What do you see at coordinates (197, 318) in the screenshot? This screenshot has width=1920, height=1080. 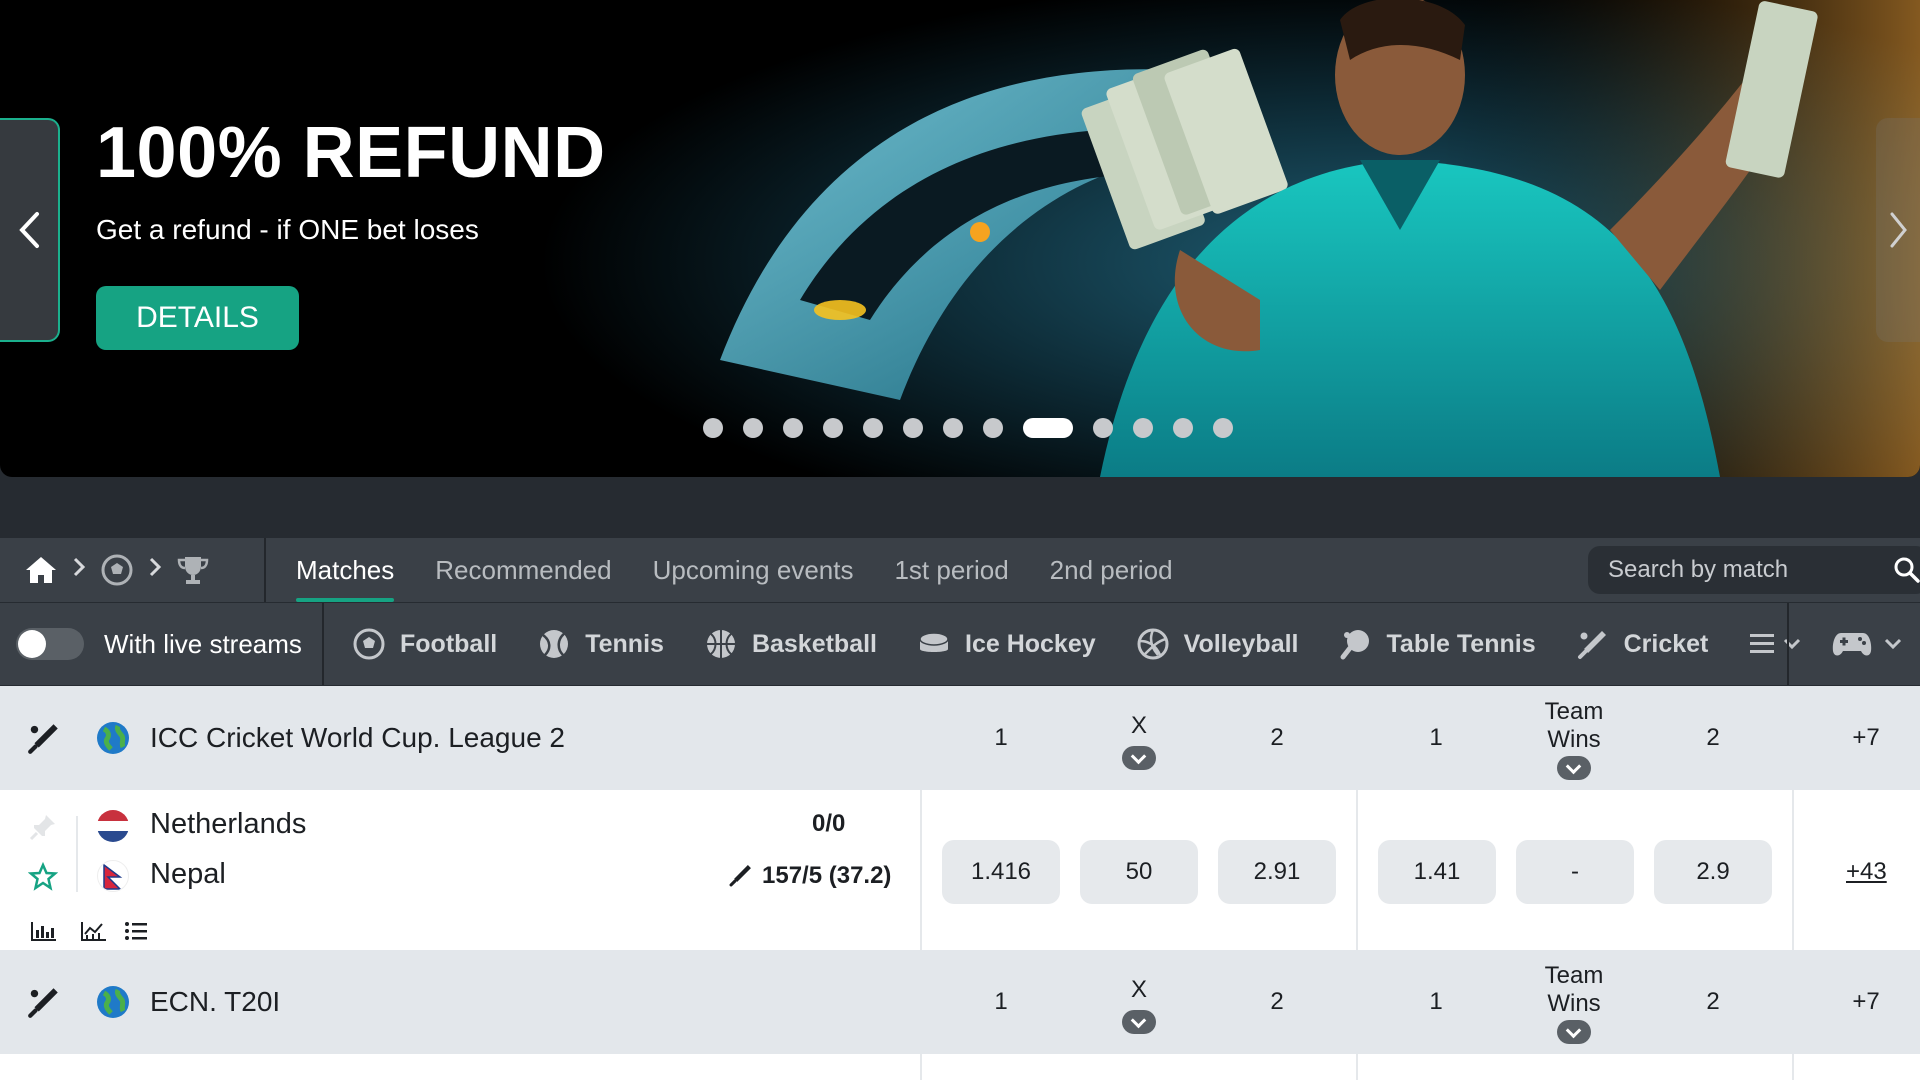 I see `details-button: DETAILS` at bounding box center [197, 318].